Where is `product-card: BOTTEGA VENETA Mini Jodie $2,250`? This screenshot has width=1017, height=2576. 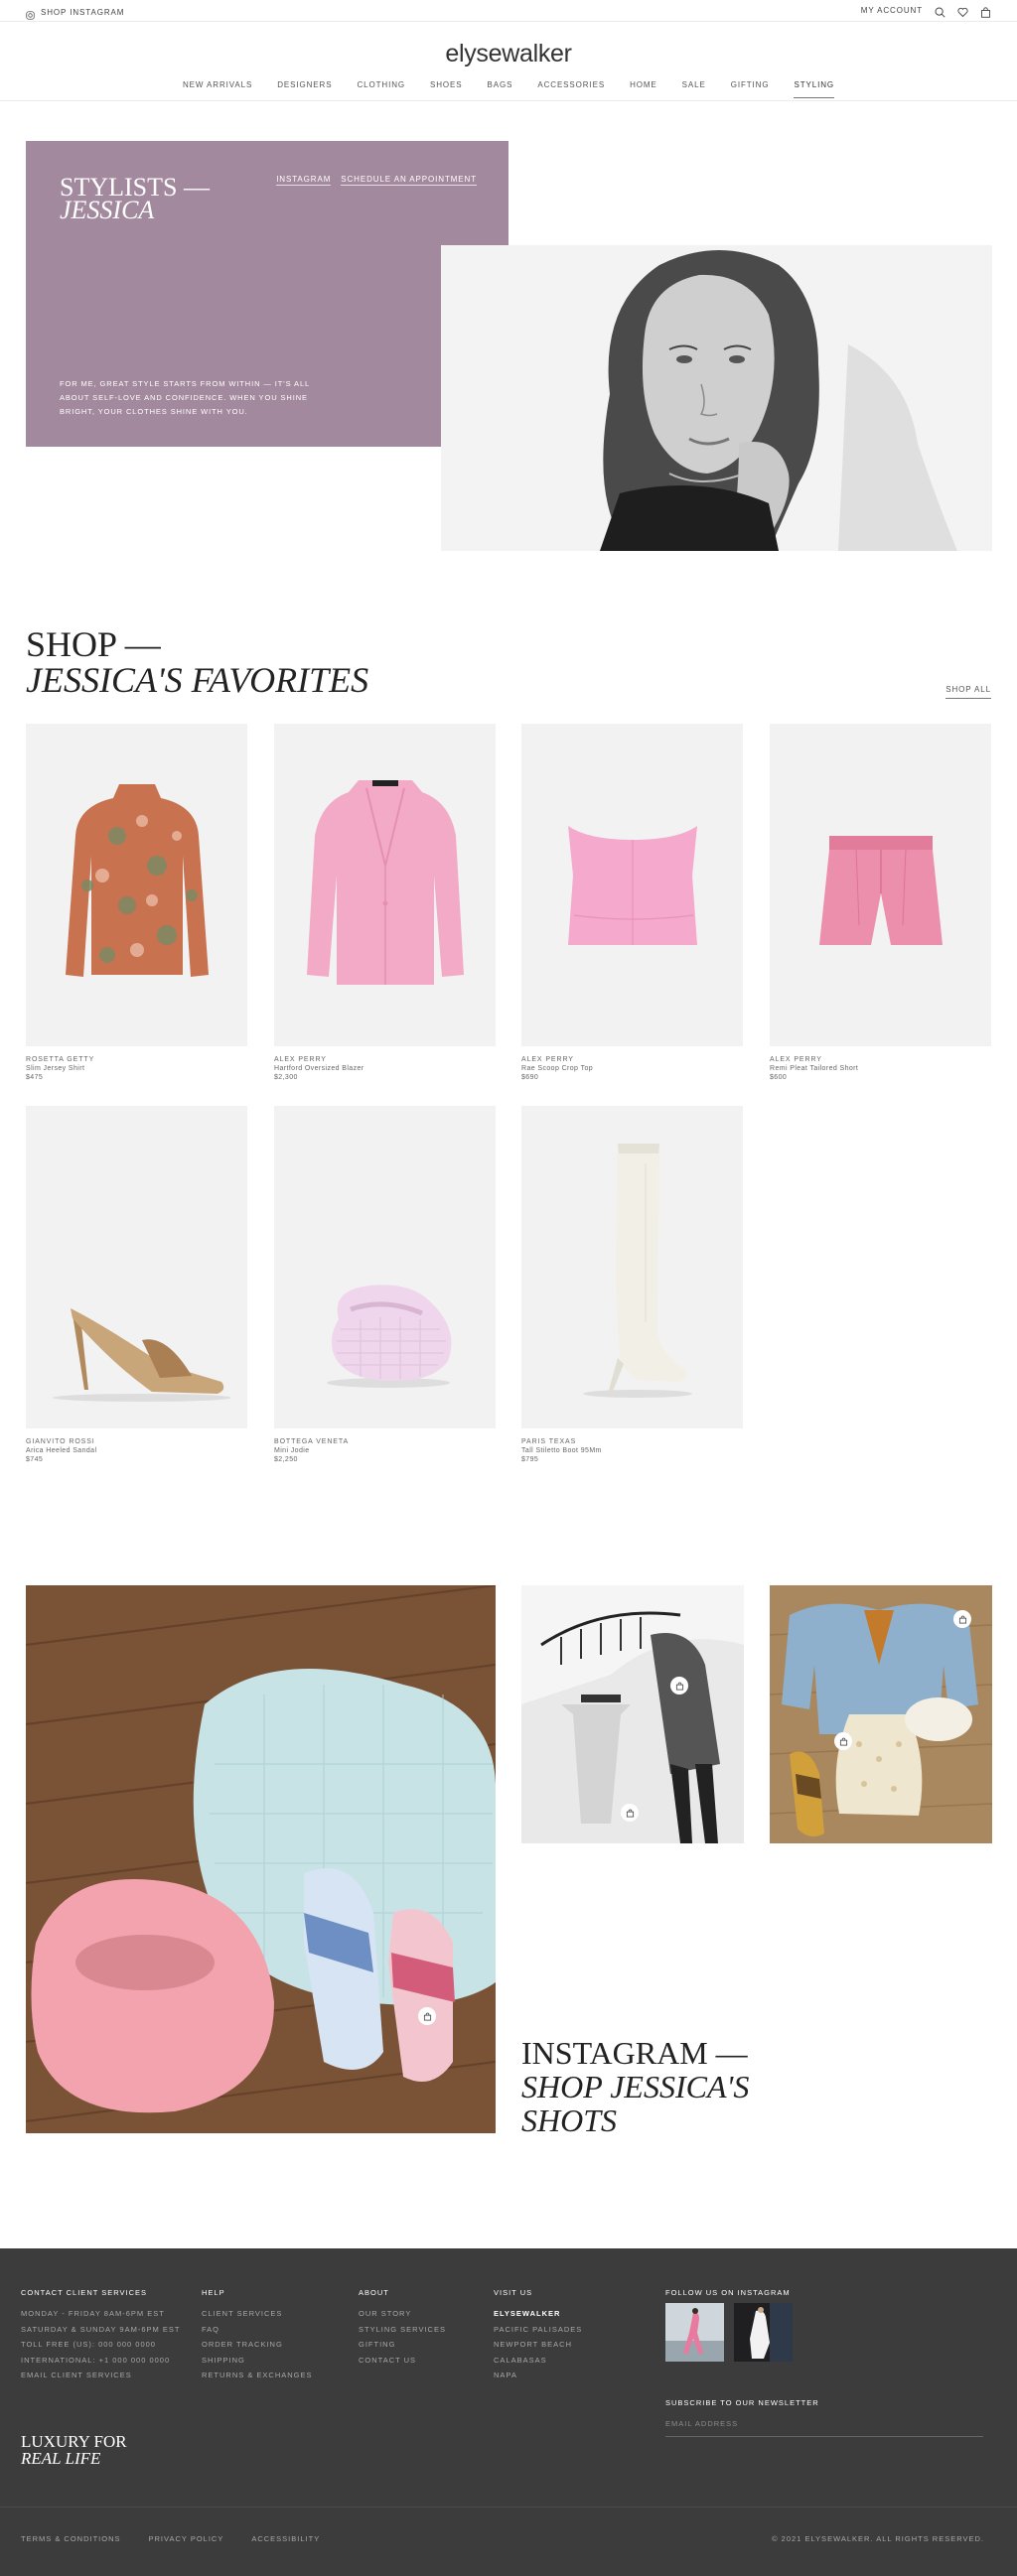 product-card: BOTTEGA VENETA Mini Jodie $2,250 is located at coordinates (385, 1284).